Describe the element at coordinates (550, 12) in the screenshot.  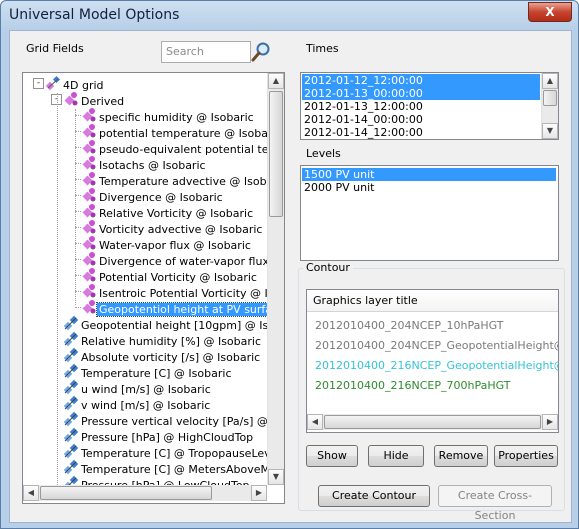
I see `close-button: X` at that location.